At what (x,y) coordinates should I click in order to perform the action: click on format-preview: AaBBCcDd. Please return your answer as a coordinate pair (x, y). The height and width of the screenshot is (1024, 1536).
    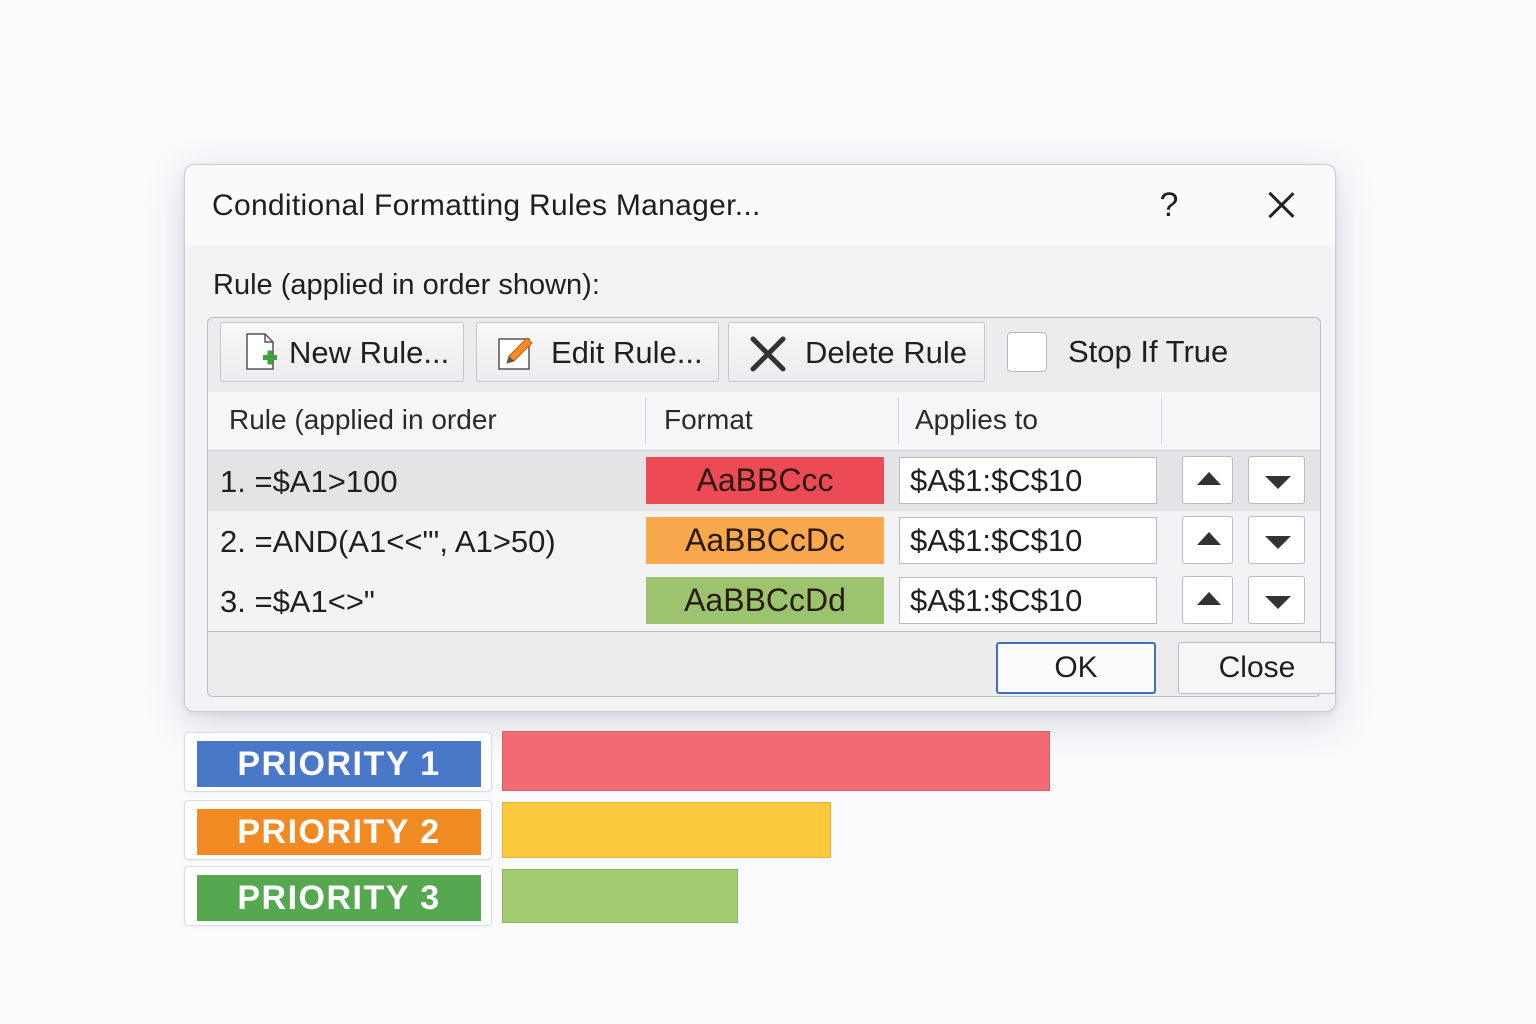
    Looking at the image, I should click on (765, 600).